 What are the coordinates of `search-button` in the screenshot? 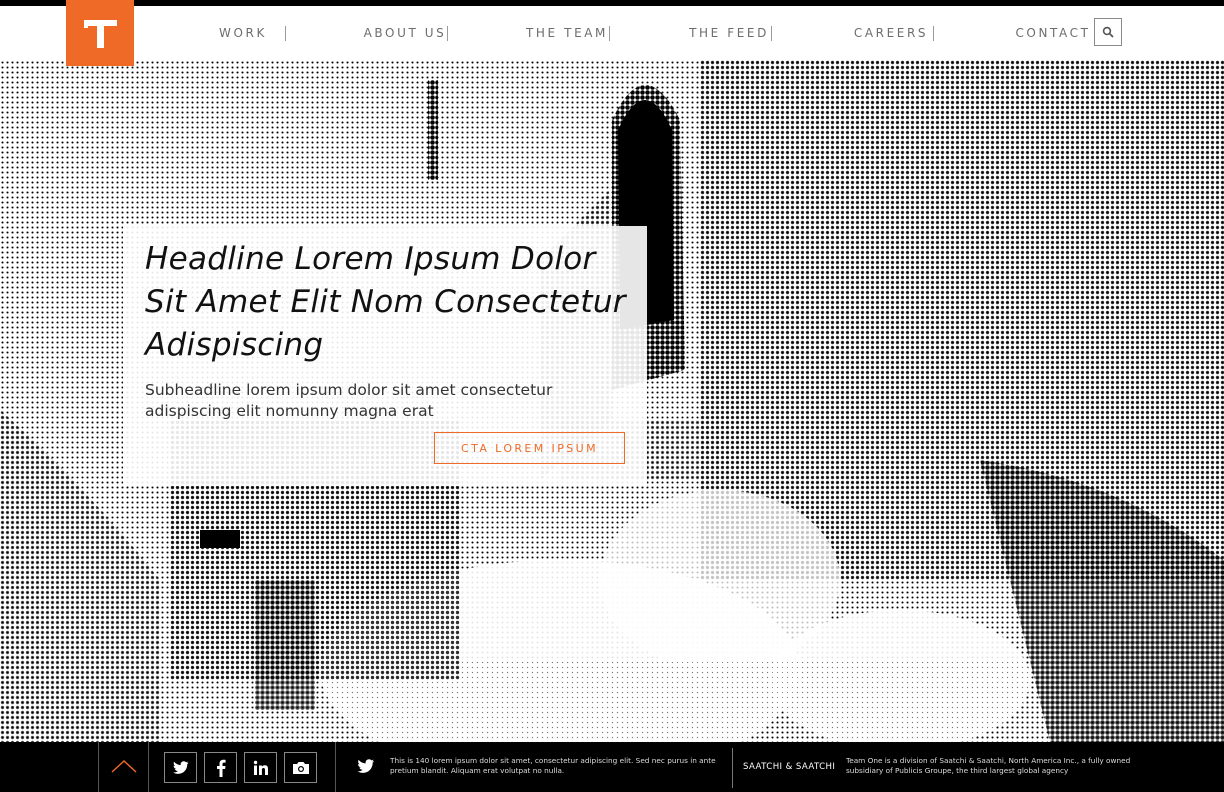 It's located at (1108, 32).